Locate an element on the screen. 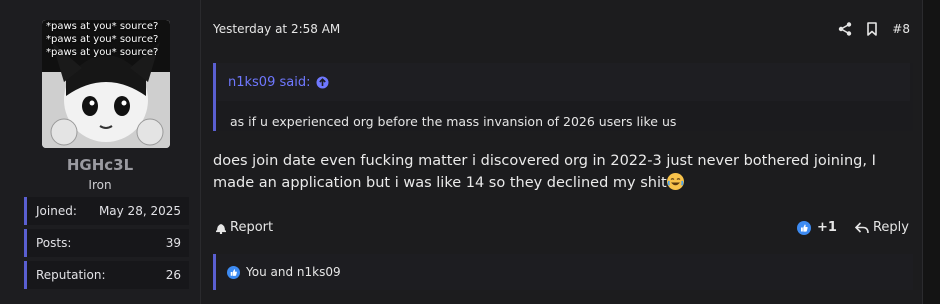  user-title: Iron is located at coordinates (100, 185).